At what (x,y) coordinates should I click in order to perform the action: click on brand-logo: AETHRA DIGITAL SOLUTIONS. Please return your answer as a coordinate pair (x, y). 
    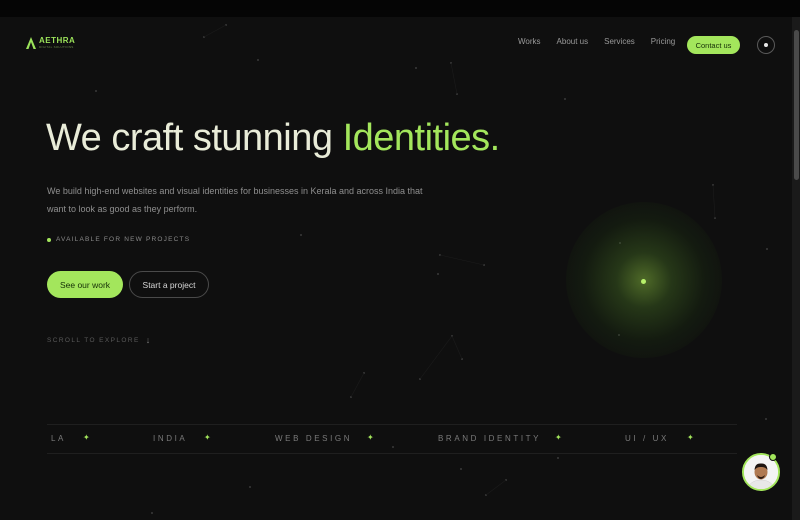
    Looking at the image, I should click on (50, 43).